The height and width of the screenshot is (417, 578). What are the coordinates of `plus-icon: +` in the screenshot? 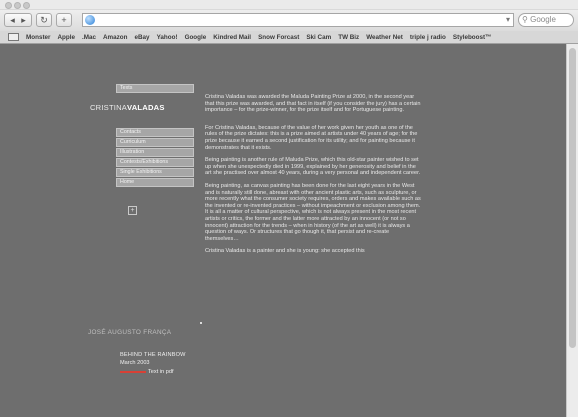 It's located at (64, 20).